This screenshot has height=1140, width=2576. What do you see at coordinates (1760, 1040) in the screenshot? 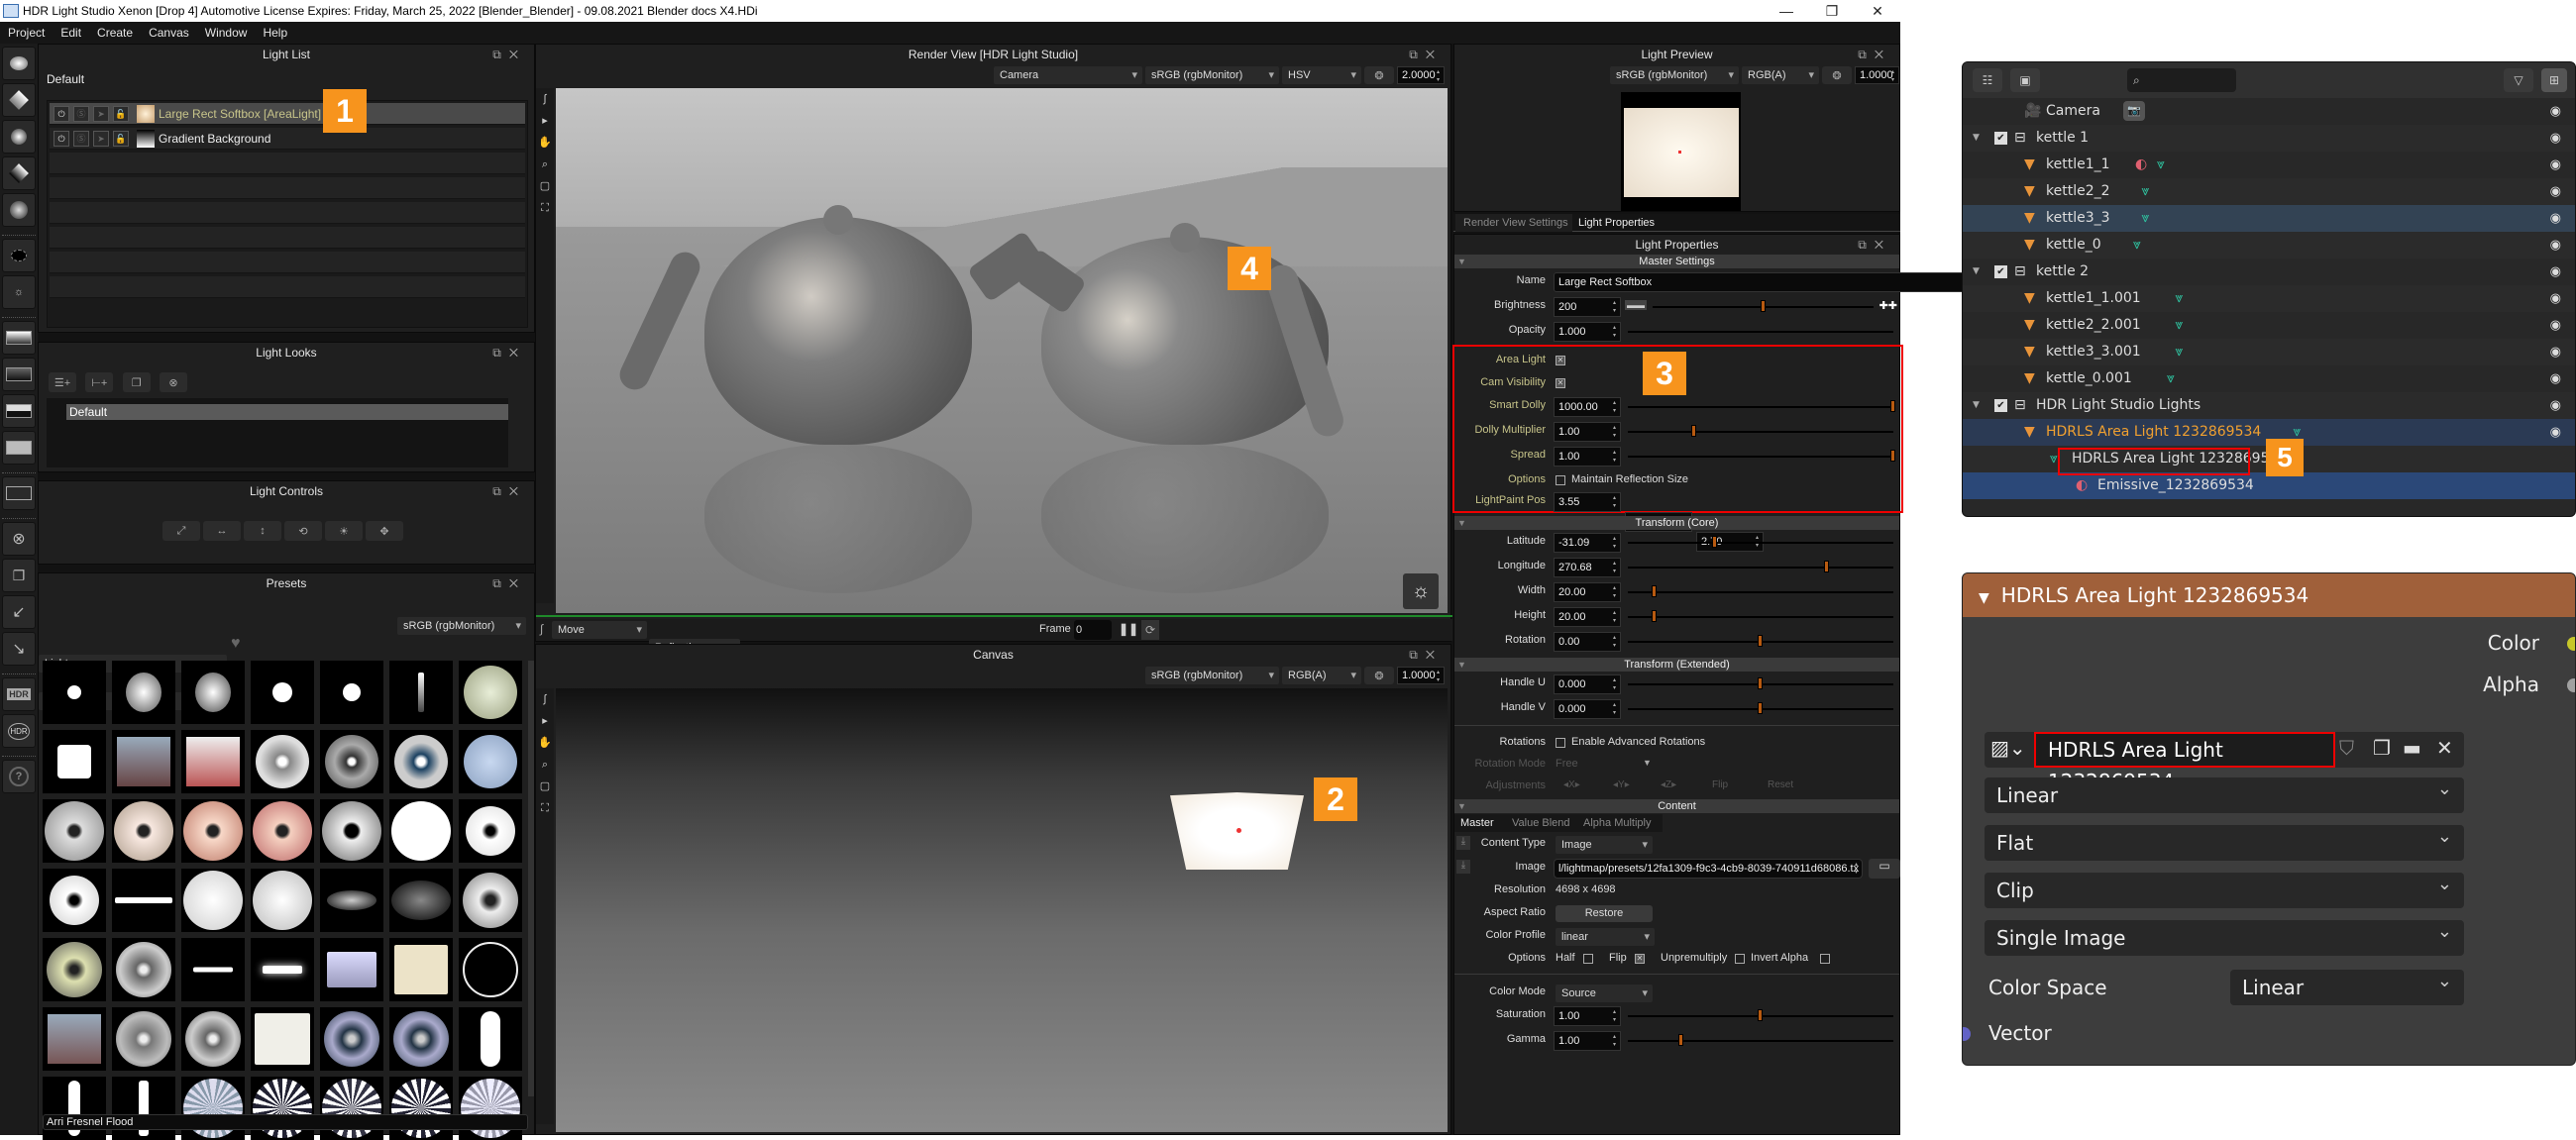
I see `gamma-slider` at bounding box center [1760, 1040].